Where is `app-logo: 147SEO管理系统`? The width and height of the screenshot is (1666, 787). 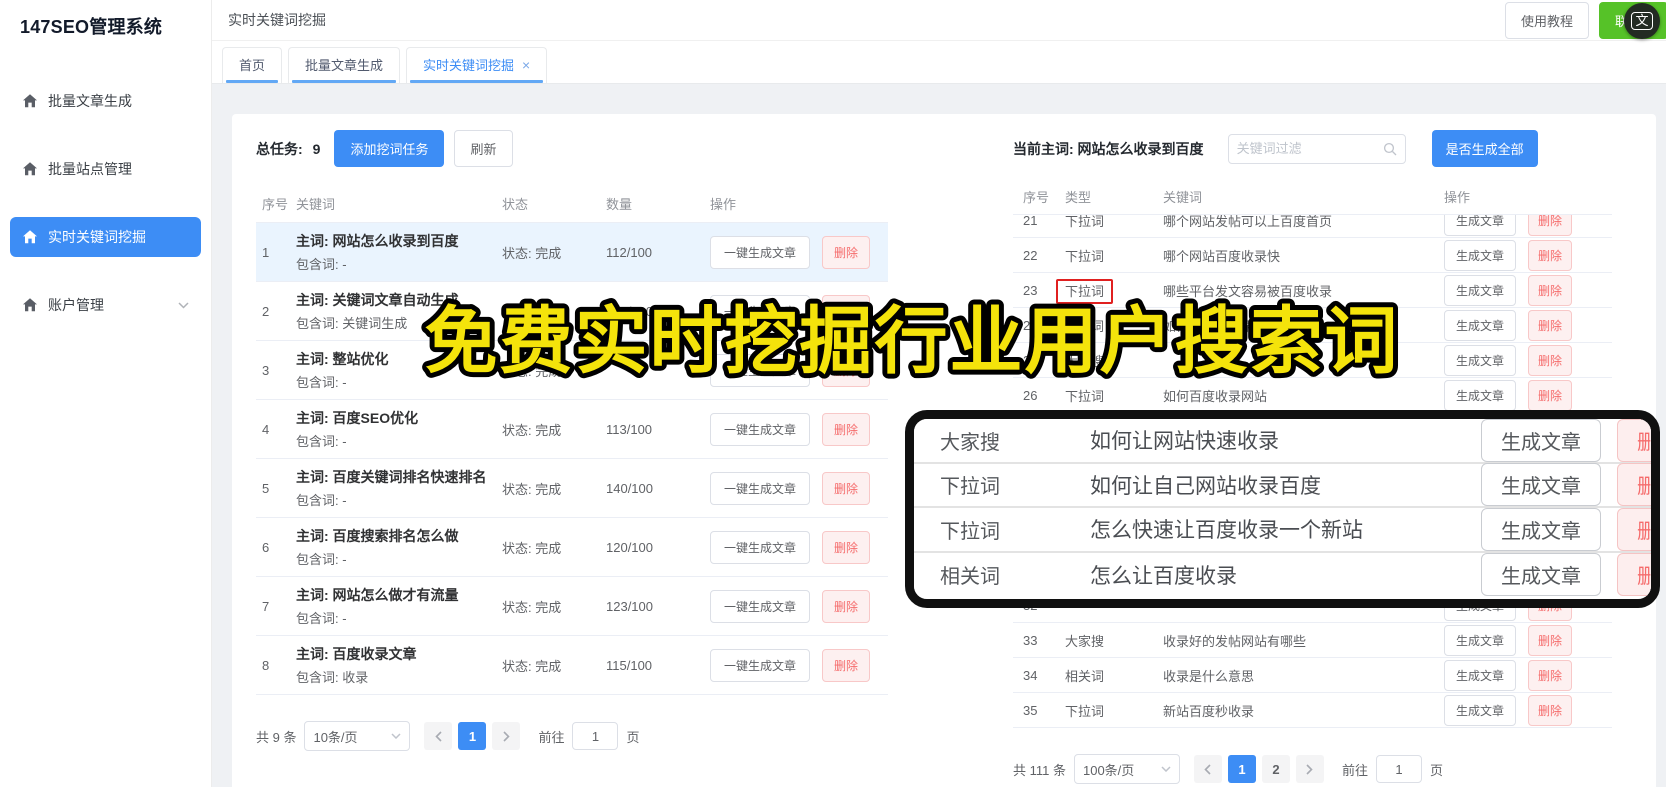 app-logo: 147SEO管理系统 is located at coordinates (91, 27).